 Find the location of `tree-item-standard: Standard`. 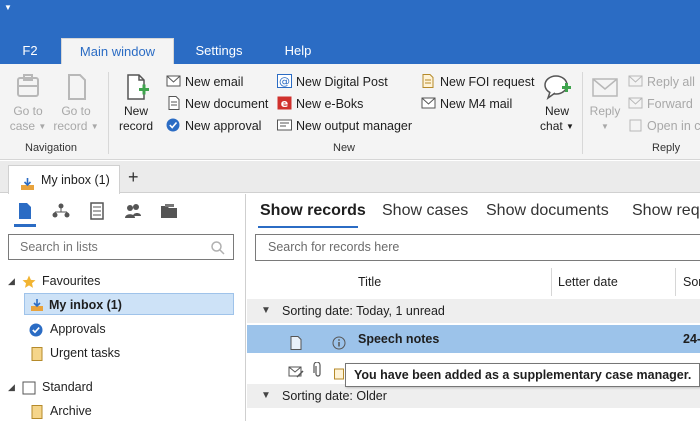

tree-item-standard: Standard is located at coordinates (125, 387).